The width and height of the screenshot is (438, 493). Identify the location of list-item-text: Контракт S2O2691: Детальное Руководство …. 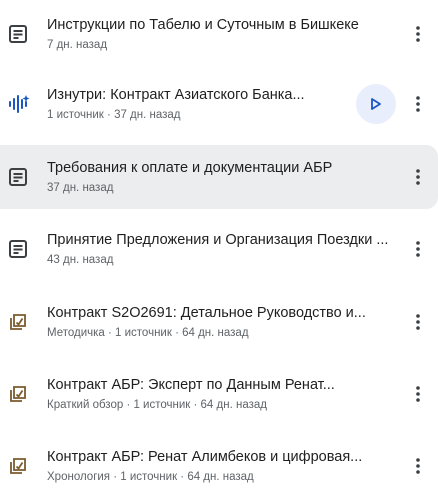
(225, 322).